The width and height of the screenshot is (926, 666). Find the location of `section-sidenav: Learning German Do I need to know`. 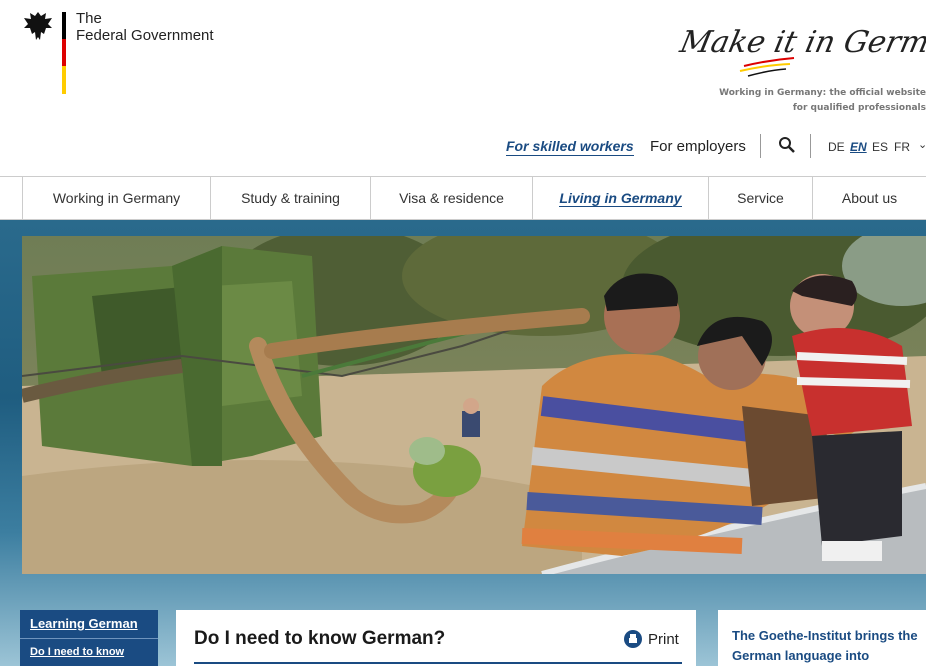

section-sidenav: Learning German Do I need to know is located at coordinates (89, 638).